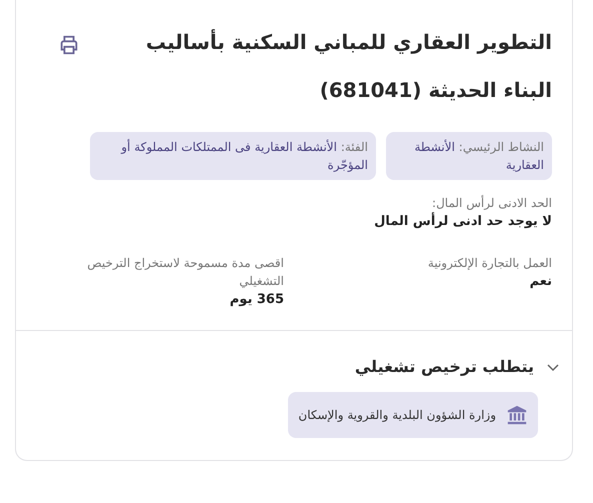 The width and height of the screenshot is (593, 503). Describe the element at coordinates (69, 45) in the screenshot. I see `print-icon` at that location.